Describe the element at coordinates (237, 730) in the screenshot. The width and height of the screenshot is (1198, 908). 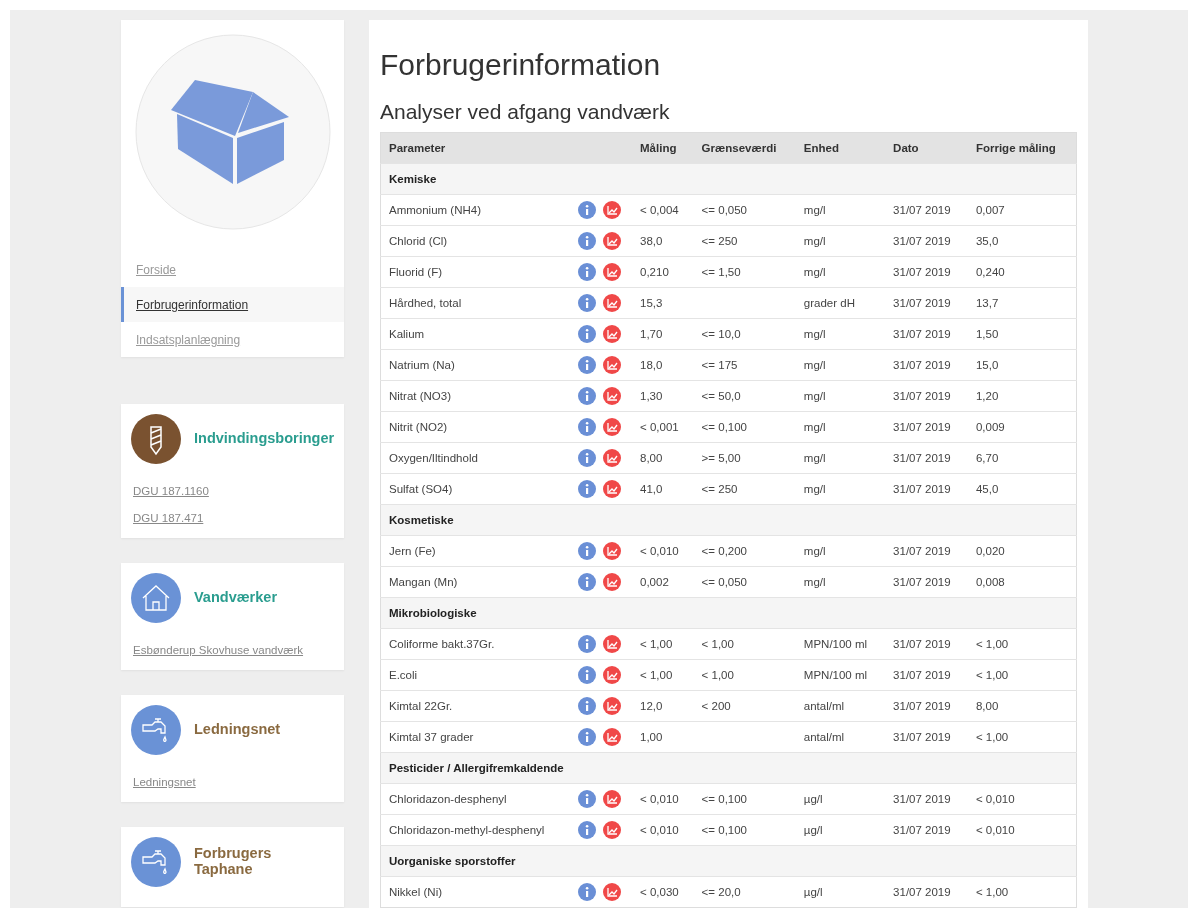
I see `card-title: Ledningsnet` at that location.